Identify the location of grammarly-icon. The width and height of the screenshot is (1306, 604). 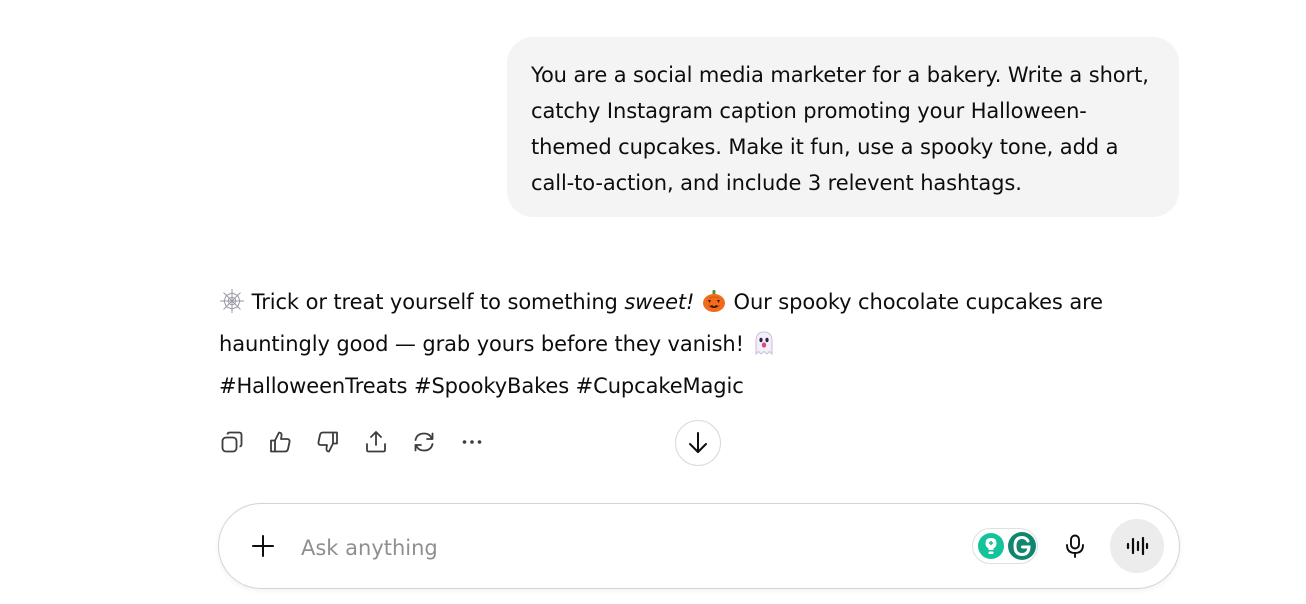
(1022, 546).